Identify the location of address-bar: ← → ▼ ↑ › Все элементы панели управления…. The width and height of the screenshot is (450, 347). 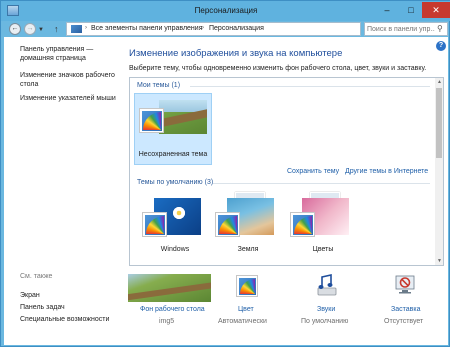
(226, 29).